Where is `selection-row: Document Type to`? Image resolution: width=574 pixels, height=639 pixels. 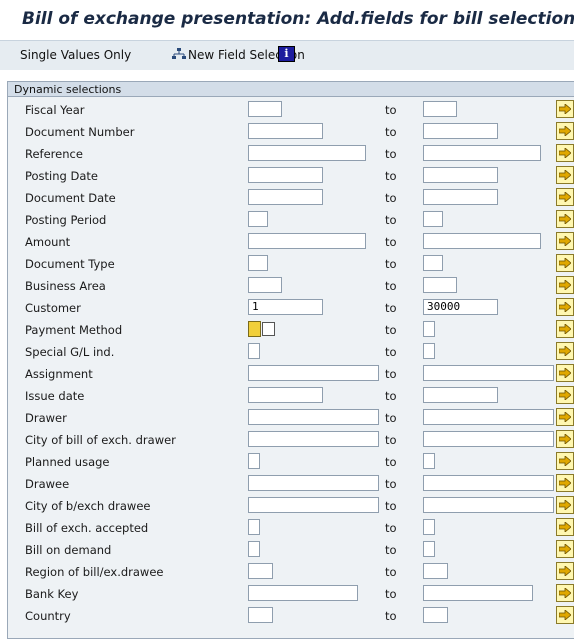 selection-row: Document Type to is located at coordinates (291, 264).